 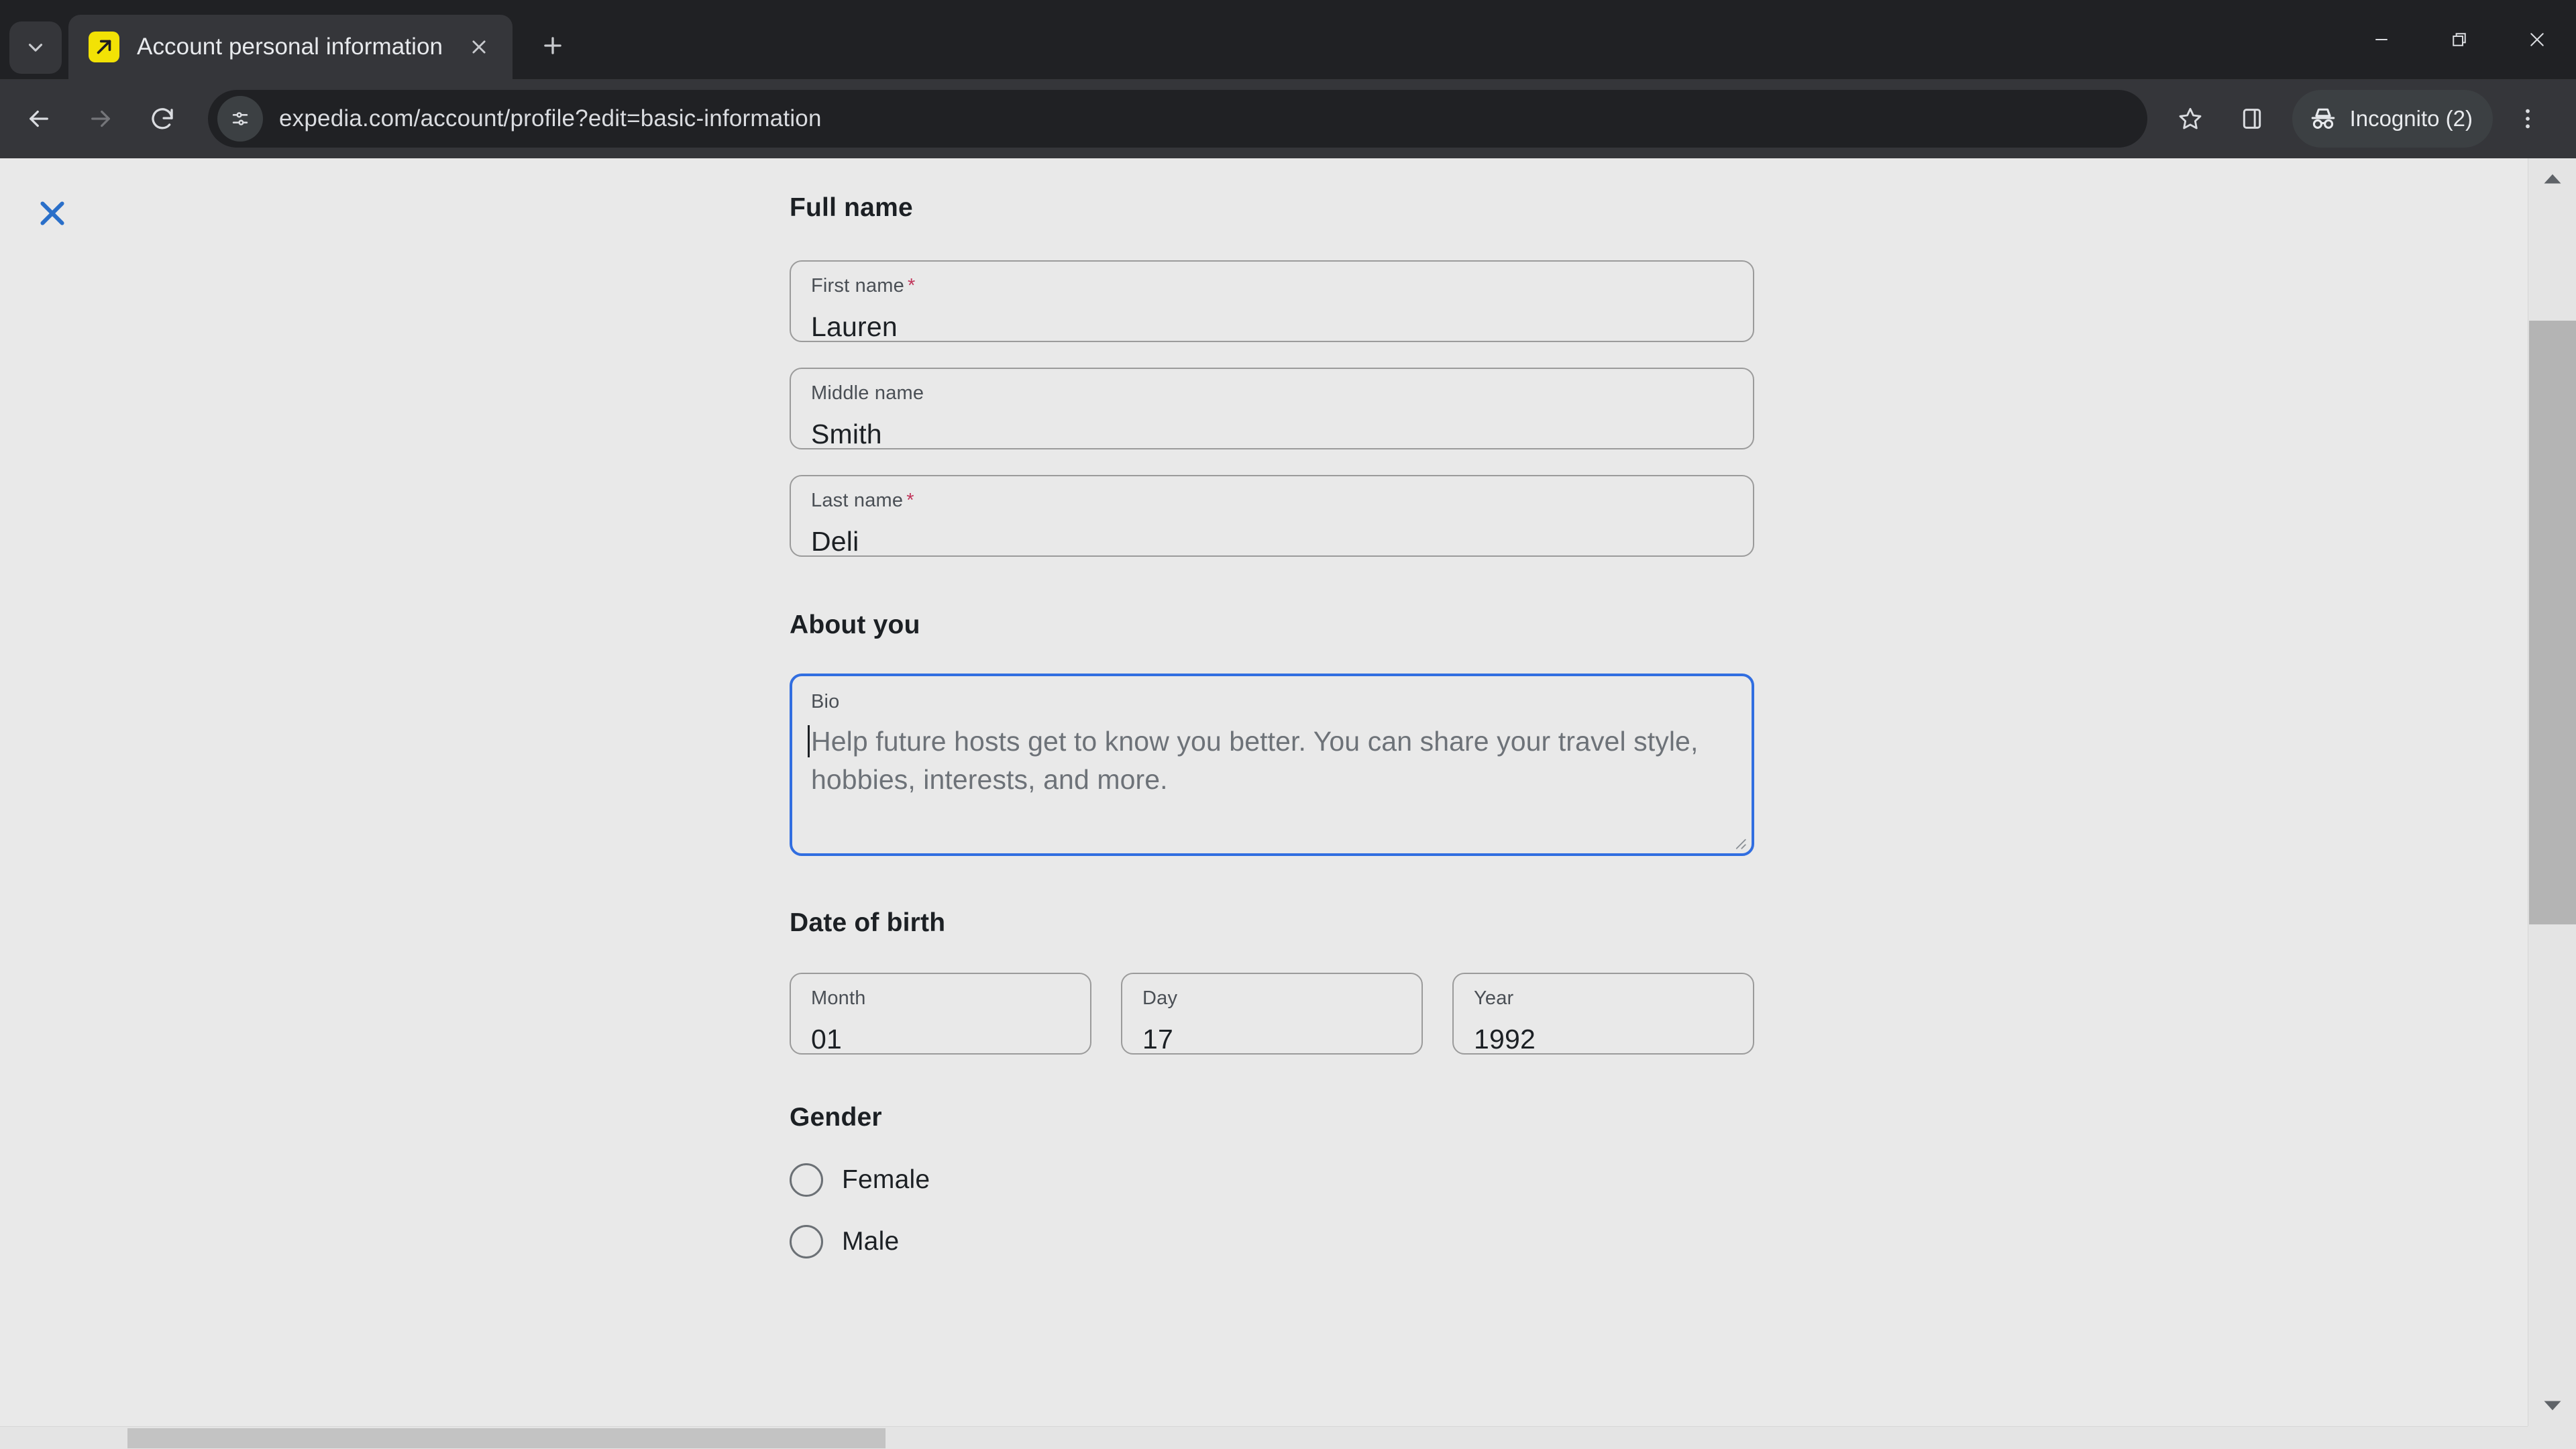 What do you see at coordinates (2322, 118) in the screenshot?
I see `incognito-icon` at bounding box center [2322, 118].